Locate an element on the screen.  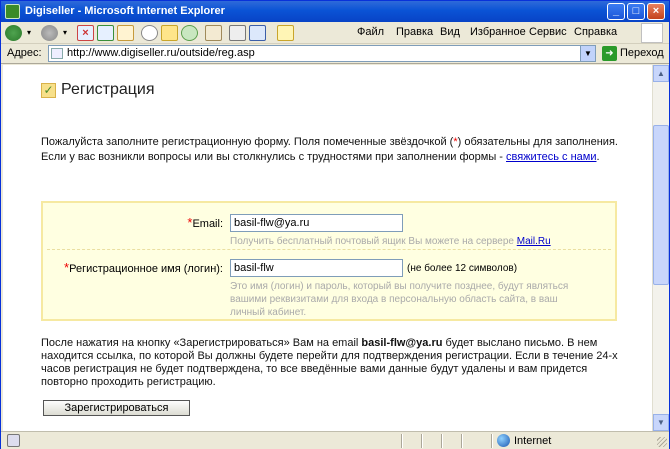
mail-icon is located at coordinates (213, 33).